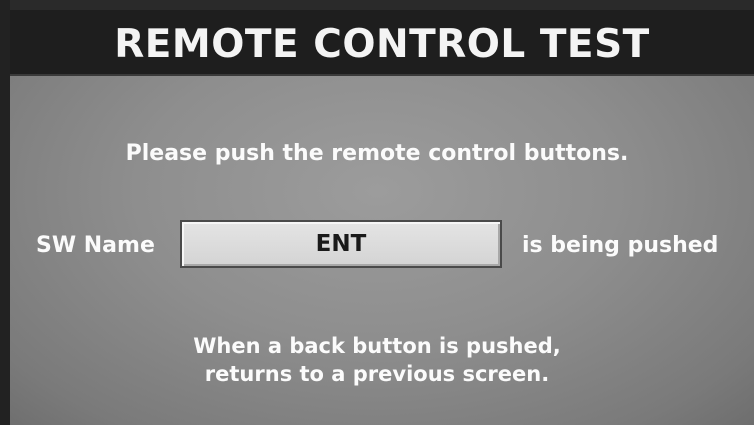 The image size is (754, 425). What do you see at coordinates (377, 346) in the screenshot?
I see `back-button-note-line-1: When a back button is pushed,` at bounding box center [377, 346].